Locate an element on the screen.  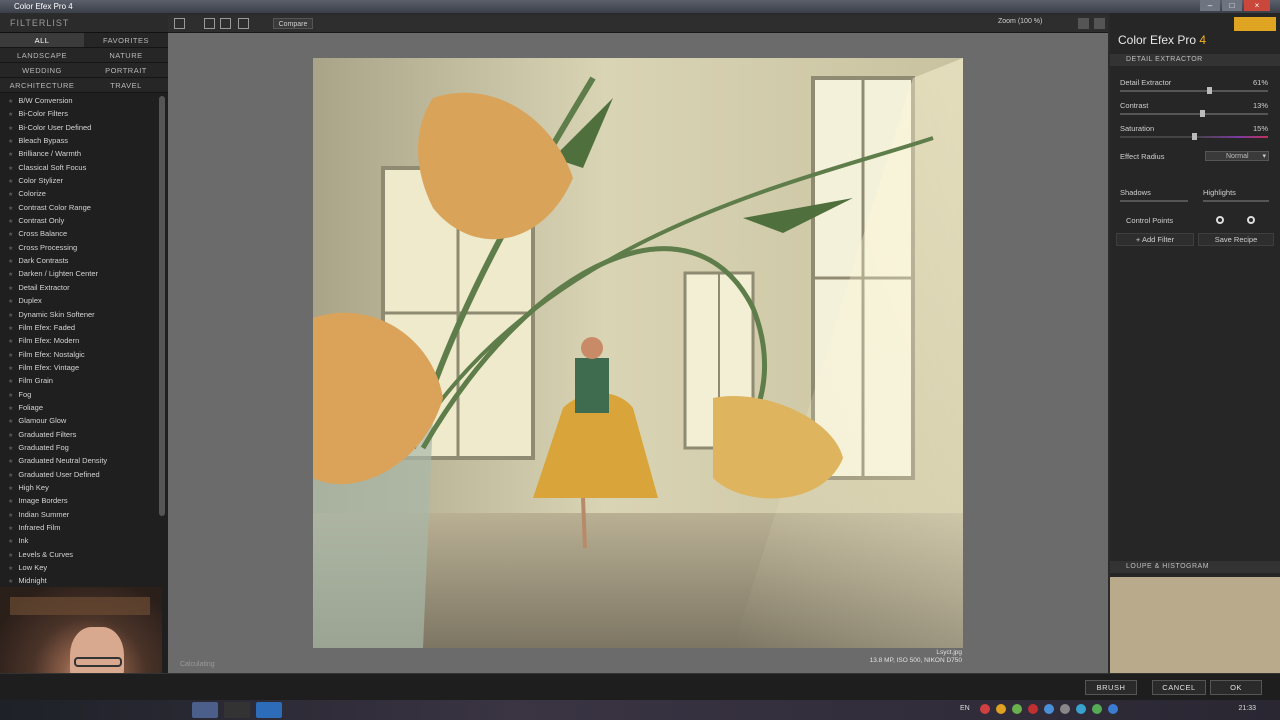
filter-item: Ink is located at coordinates (79, 540).